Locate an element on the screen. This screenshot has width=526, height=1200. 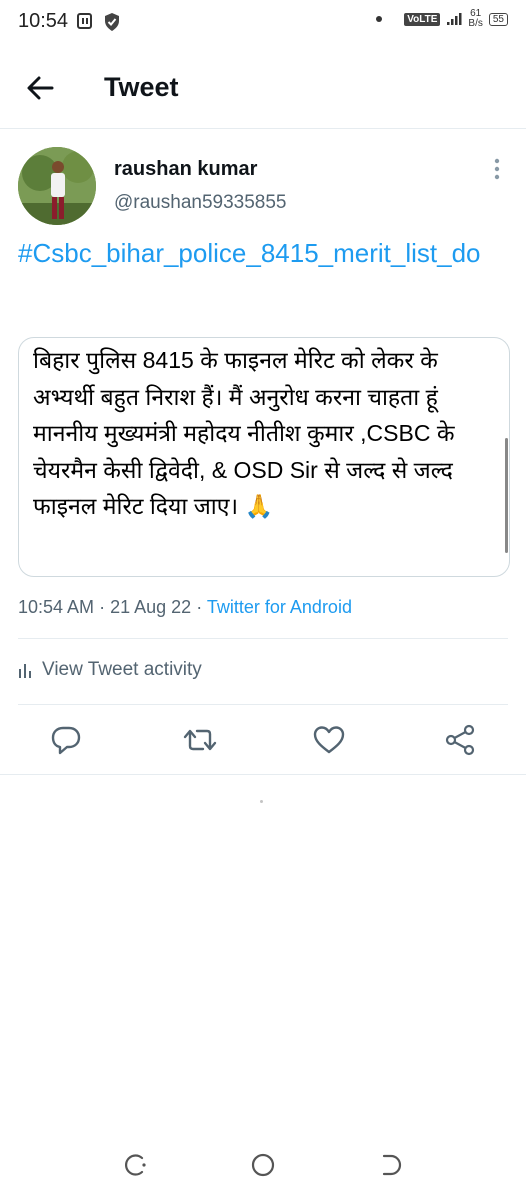
signal-icon is located at coordinates (454, 19).